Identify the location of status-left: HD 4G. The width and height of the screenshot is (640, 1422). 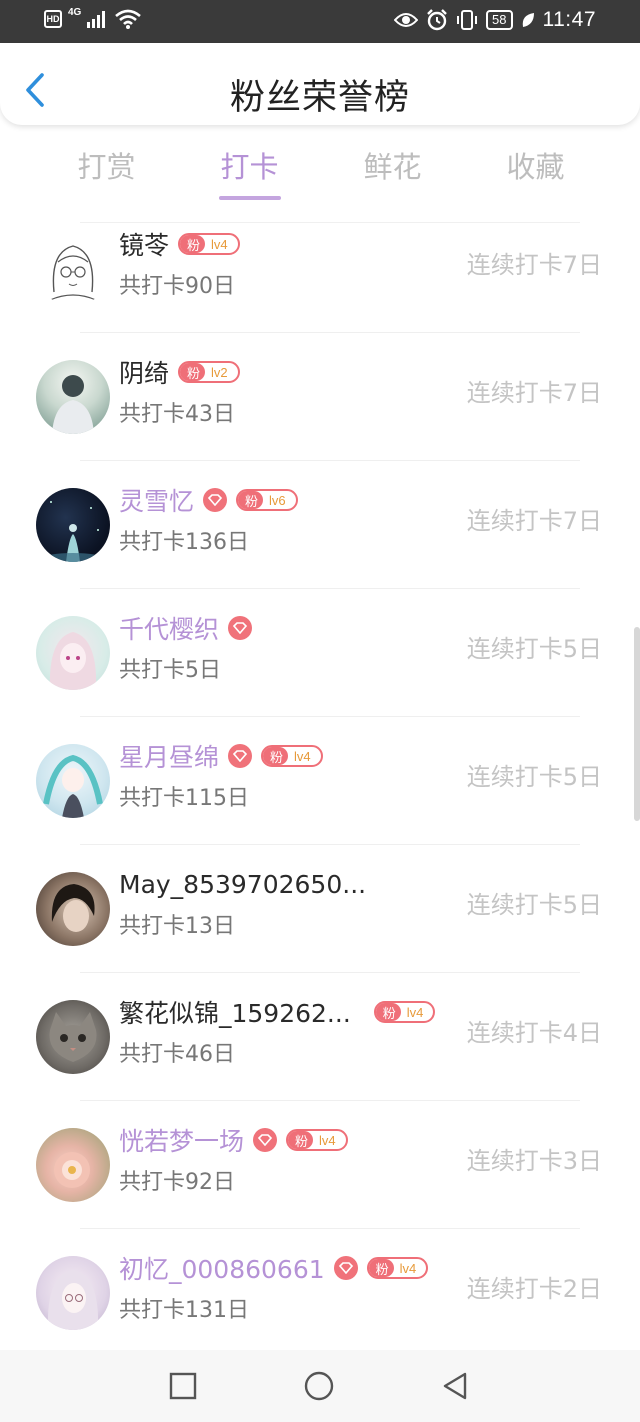
(93, 18).